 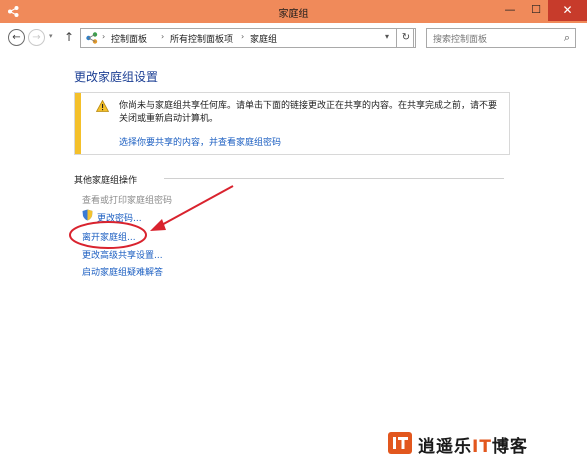 I want to click on annotation-arrowhead, so click(x=158, y=225).